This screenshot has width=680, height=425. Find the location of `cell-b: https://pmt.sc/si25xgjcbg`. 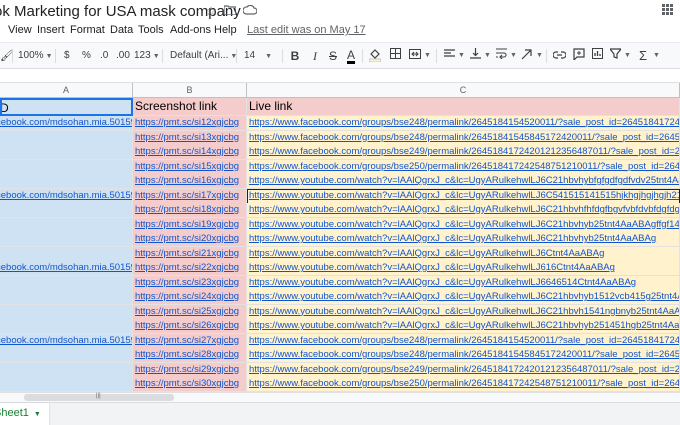

cell-b: https://pmt.sc/si25xgjcbg is located at coordinates (190, 312).